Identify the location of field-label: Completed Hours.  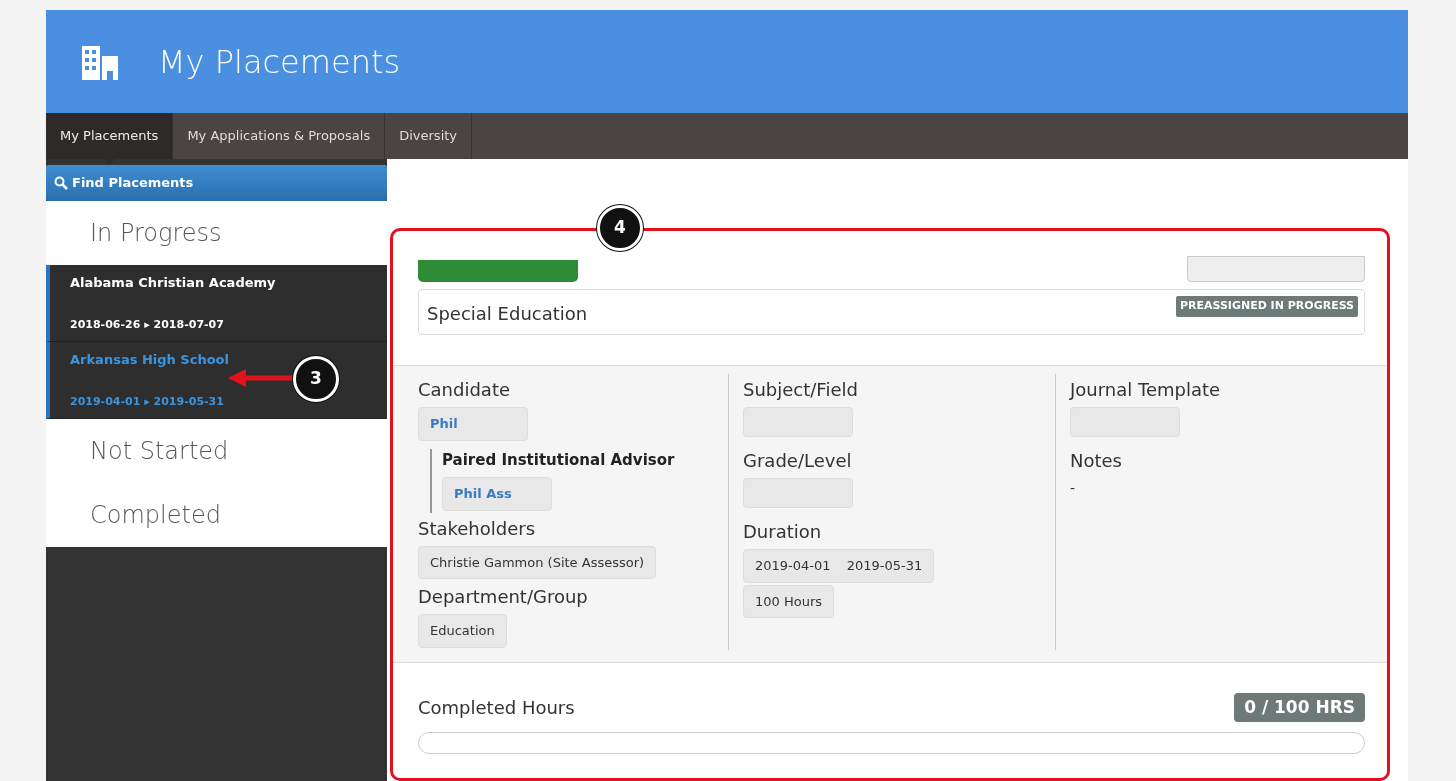
(496, 707).